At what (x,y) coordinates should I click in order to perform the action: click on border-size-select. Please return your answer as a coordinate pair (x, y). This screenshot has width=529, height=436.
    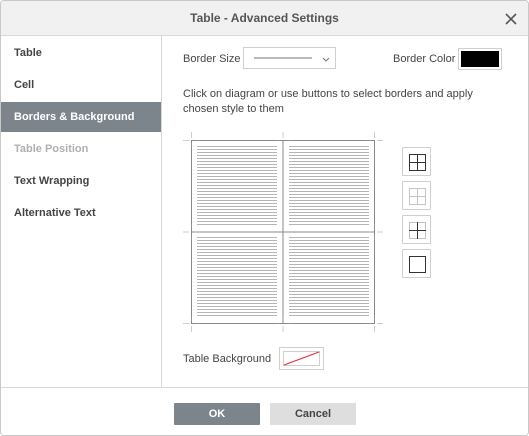
    Looking at the image, I should click on (289, 58).